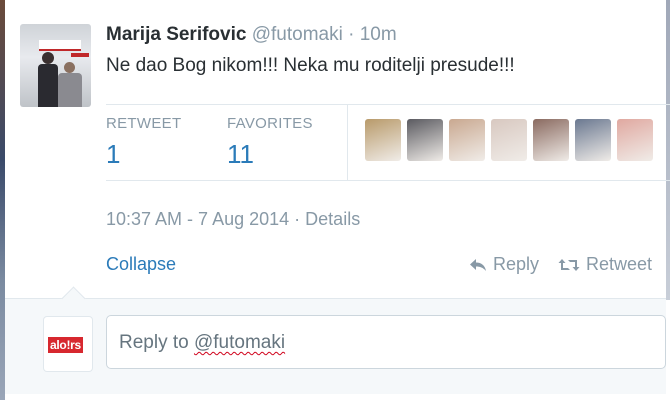  I want to click on reply-input: Reply to @futomaki, so click(386, 342).